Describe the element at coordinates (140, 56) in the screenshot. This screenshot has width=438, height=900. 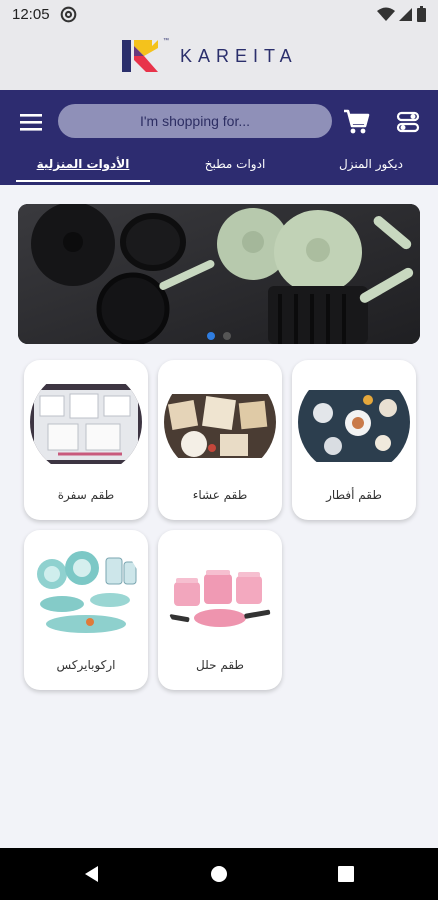
I see `kareita-logo-icon` at that location.